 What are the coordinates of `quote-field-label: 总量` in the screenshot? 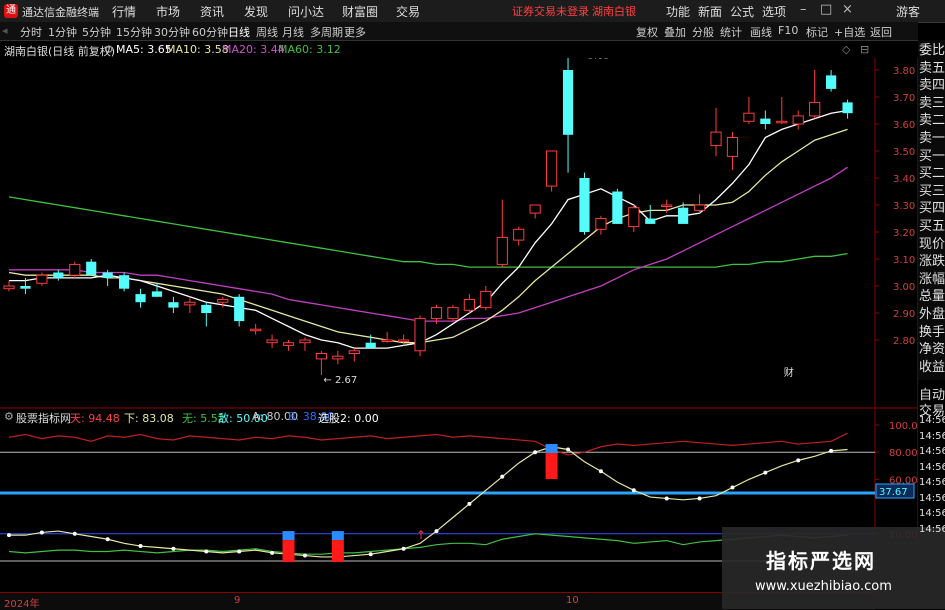 It's located at (932, 297).